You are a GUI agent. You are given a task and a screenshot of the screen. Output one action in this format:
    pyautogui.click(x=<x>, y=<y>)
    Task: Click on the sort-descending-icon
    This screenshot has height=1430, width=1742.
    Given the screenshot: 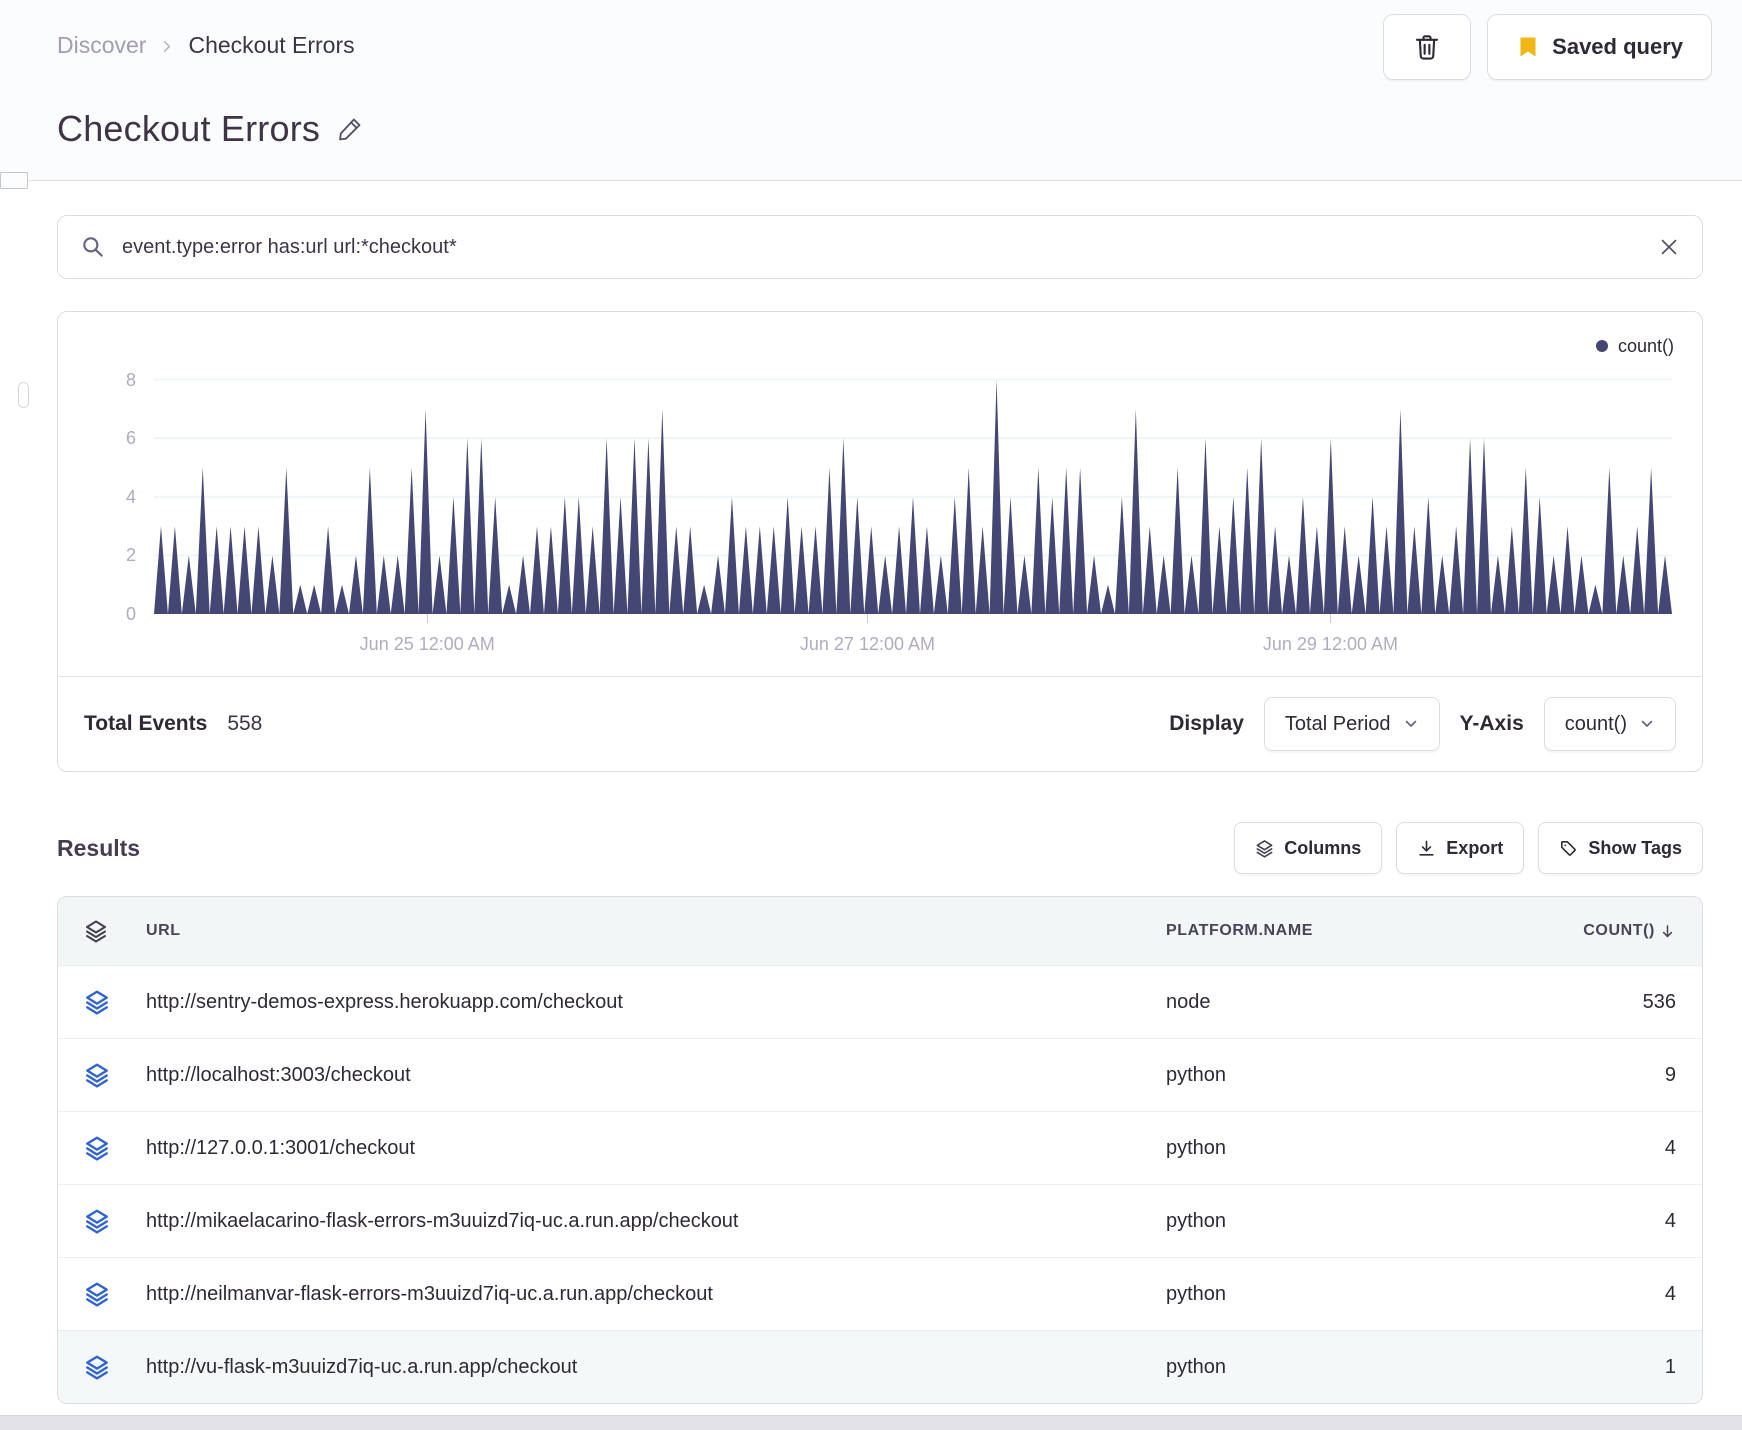 What is the action you would take?
    pyautogui.click(x=1667, y=931)
    